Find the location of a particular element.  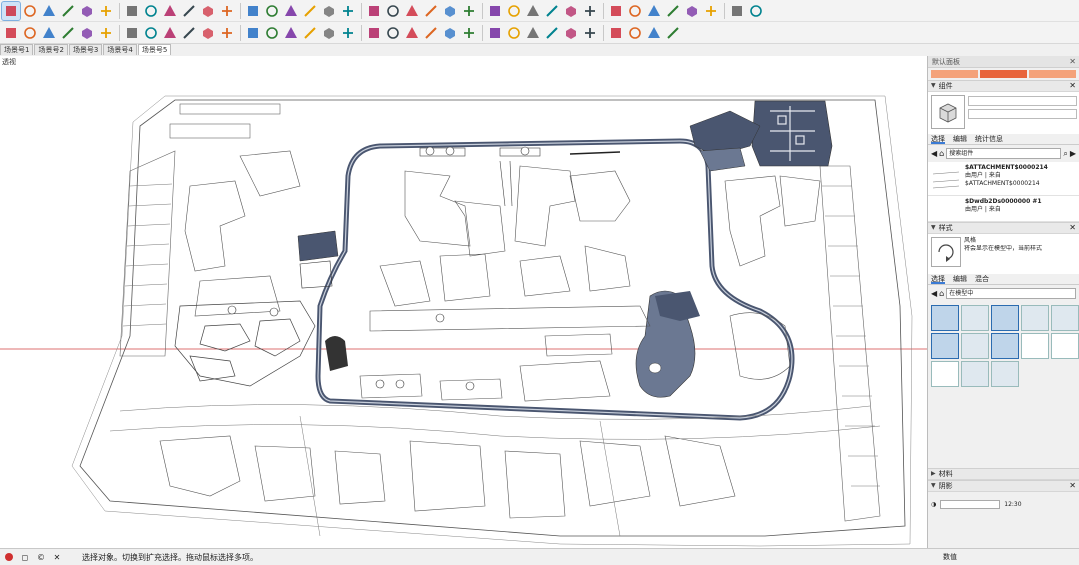

circle-tool-button is located at coordinates (11, 33).